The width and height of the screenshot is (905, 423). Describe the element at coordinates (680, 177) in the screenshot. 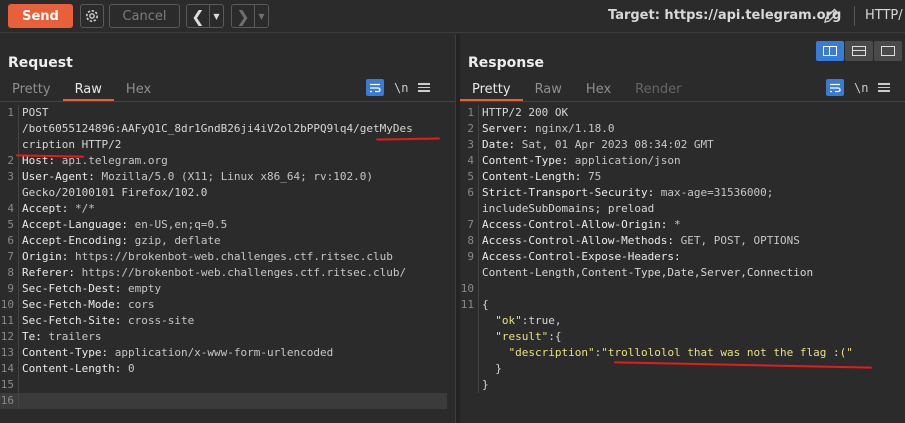

I see `code-line: 5 Content-Length: 75` at that location.